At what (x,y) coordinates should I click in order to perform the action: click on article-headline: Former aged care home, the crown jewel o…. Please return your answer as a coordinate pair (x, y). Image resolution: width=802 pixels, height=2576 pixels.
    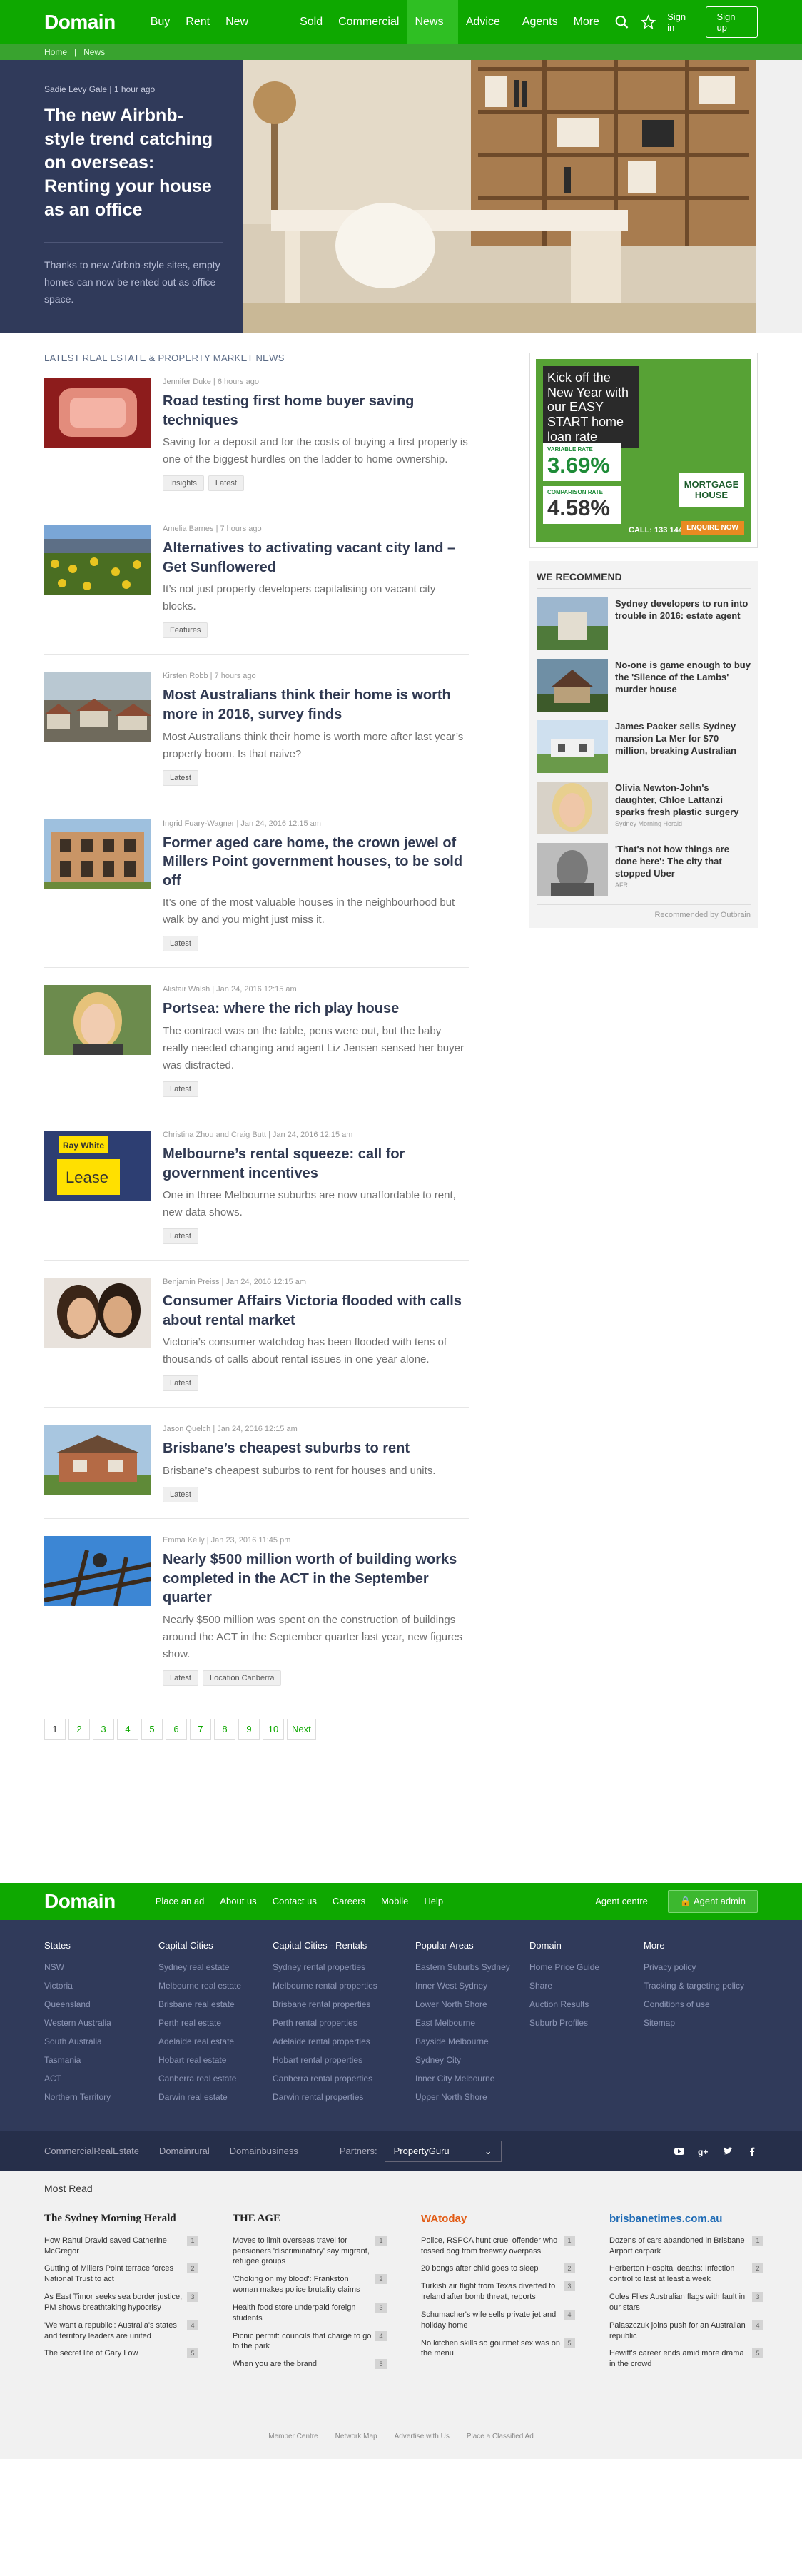
    Looking at the image, I should click on (316, 862).